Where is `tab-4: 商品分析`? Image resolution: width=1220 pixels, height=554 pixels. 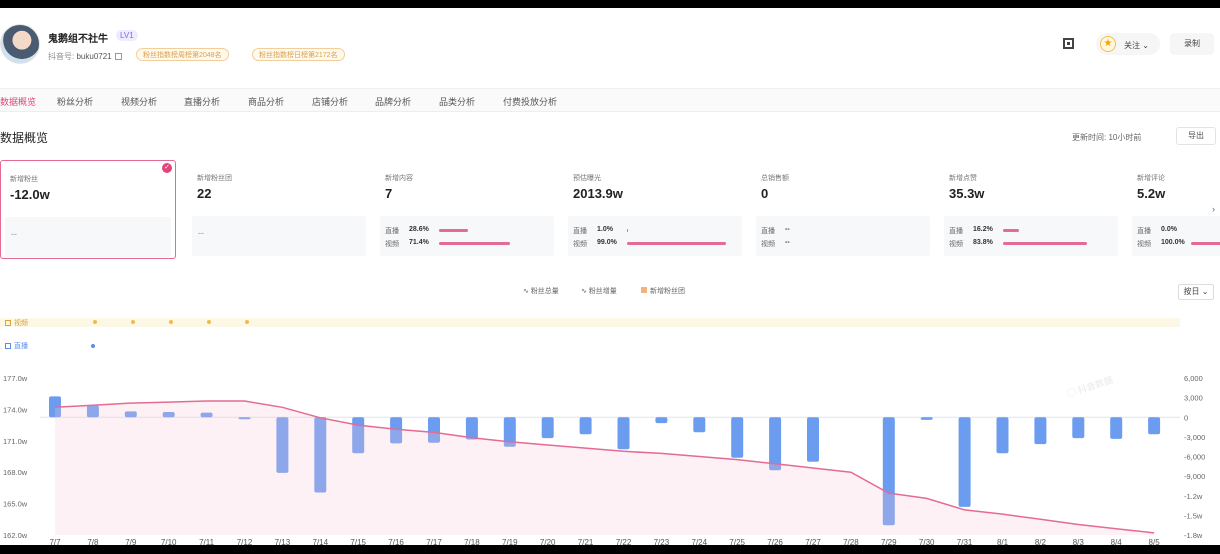
tab-4: 商品分析 is located at coordinates (266, 101).